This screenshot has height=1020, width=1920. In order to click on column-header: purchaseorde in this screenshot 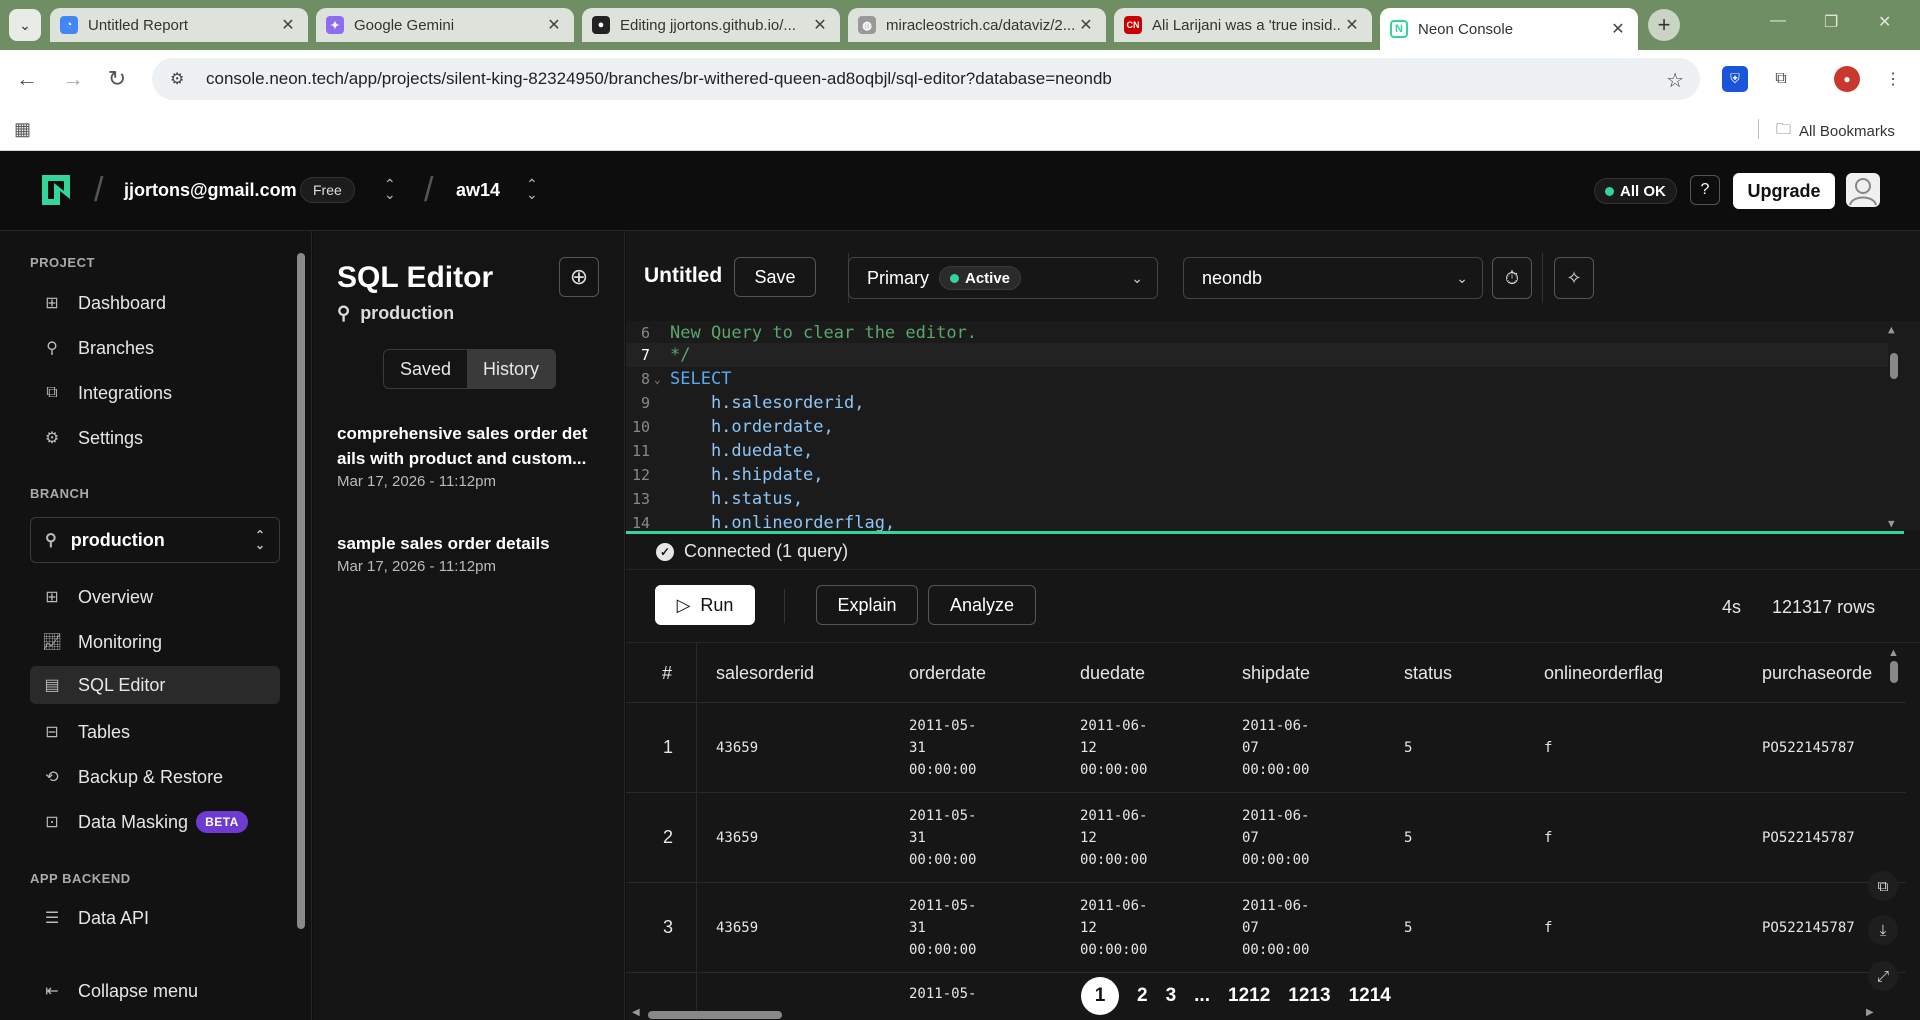, I will do `click(1817, 673)`.